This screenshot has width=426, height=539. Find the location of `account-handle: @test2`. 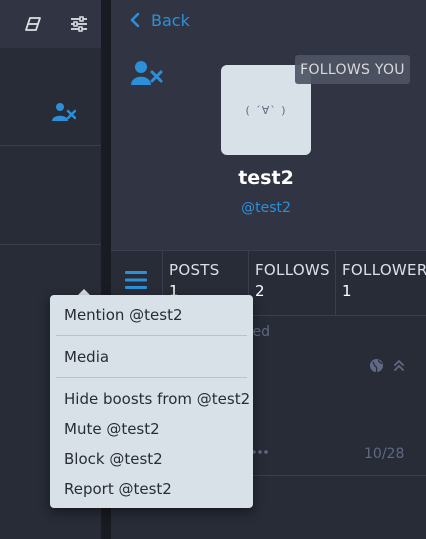

account-handle: @test2 is located at coordinates (266, 208).